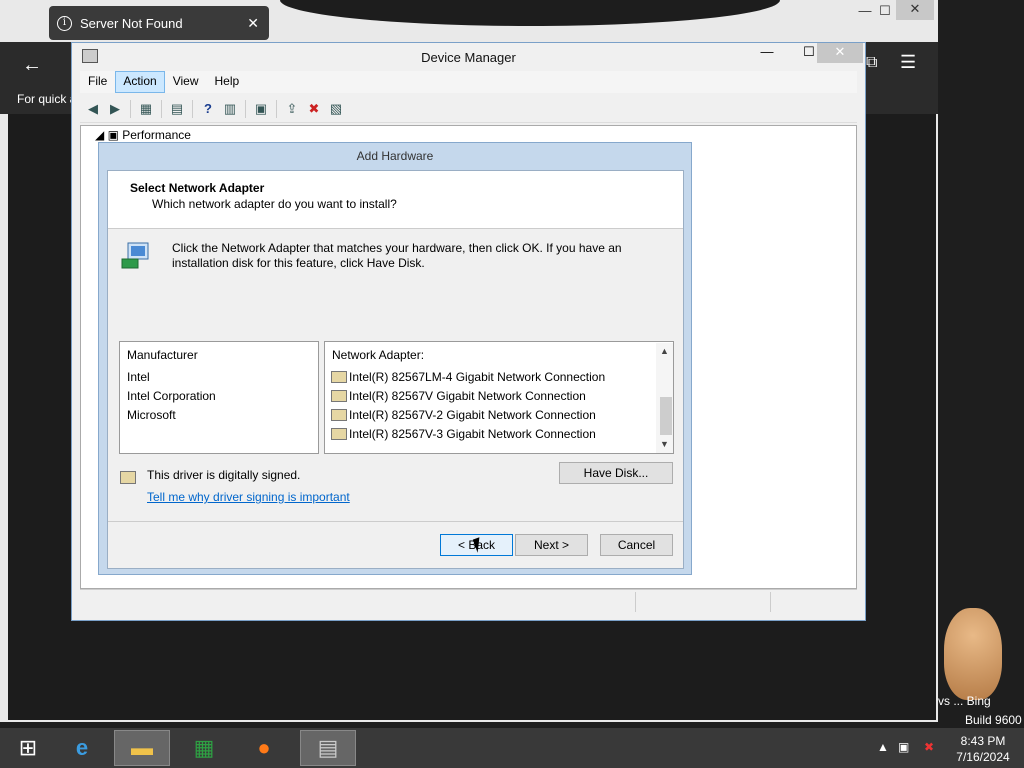 This screenshot has width=1024, height=768. I want to click on start-button-windows-icon: ⊞, so click(28, 748).